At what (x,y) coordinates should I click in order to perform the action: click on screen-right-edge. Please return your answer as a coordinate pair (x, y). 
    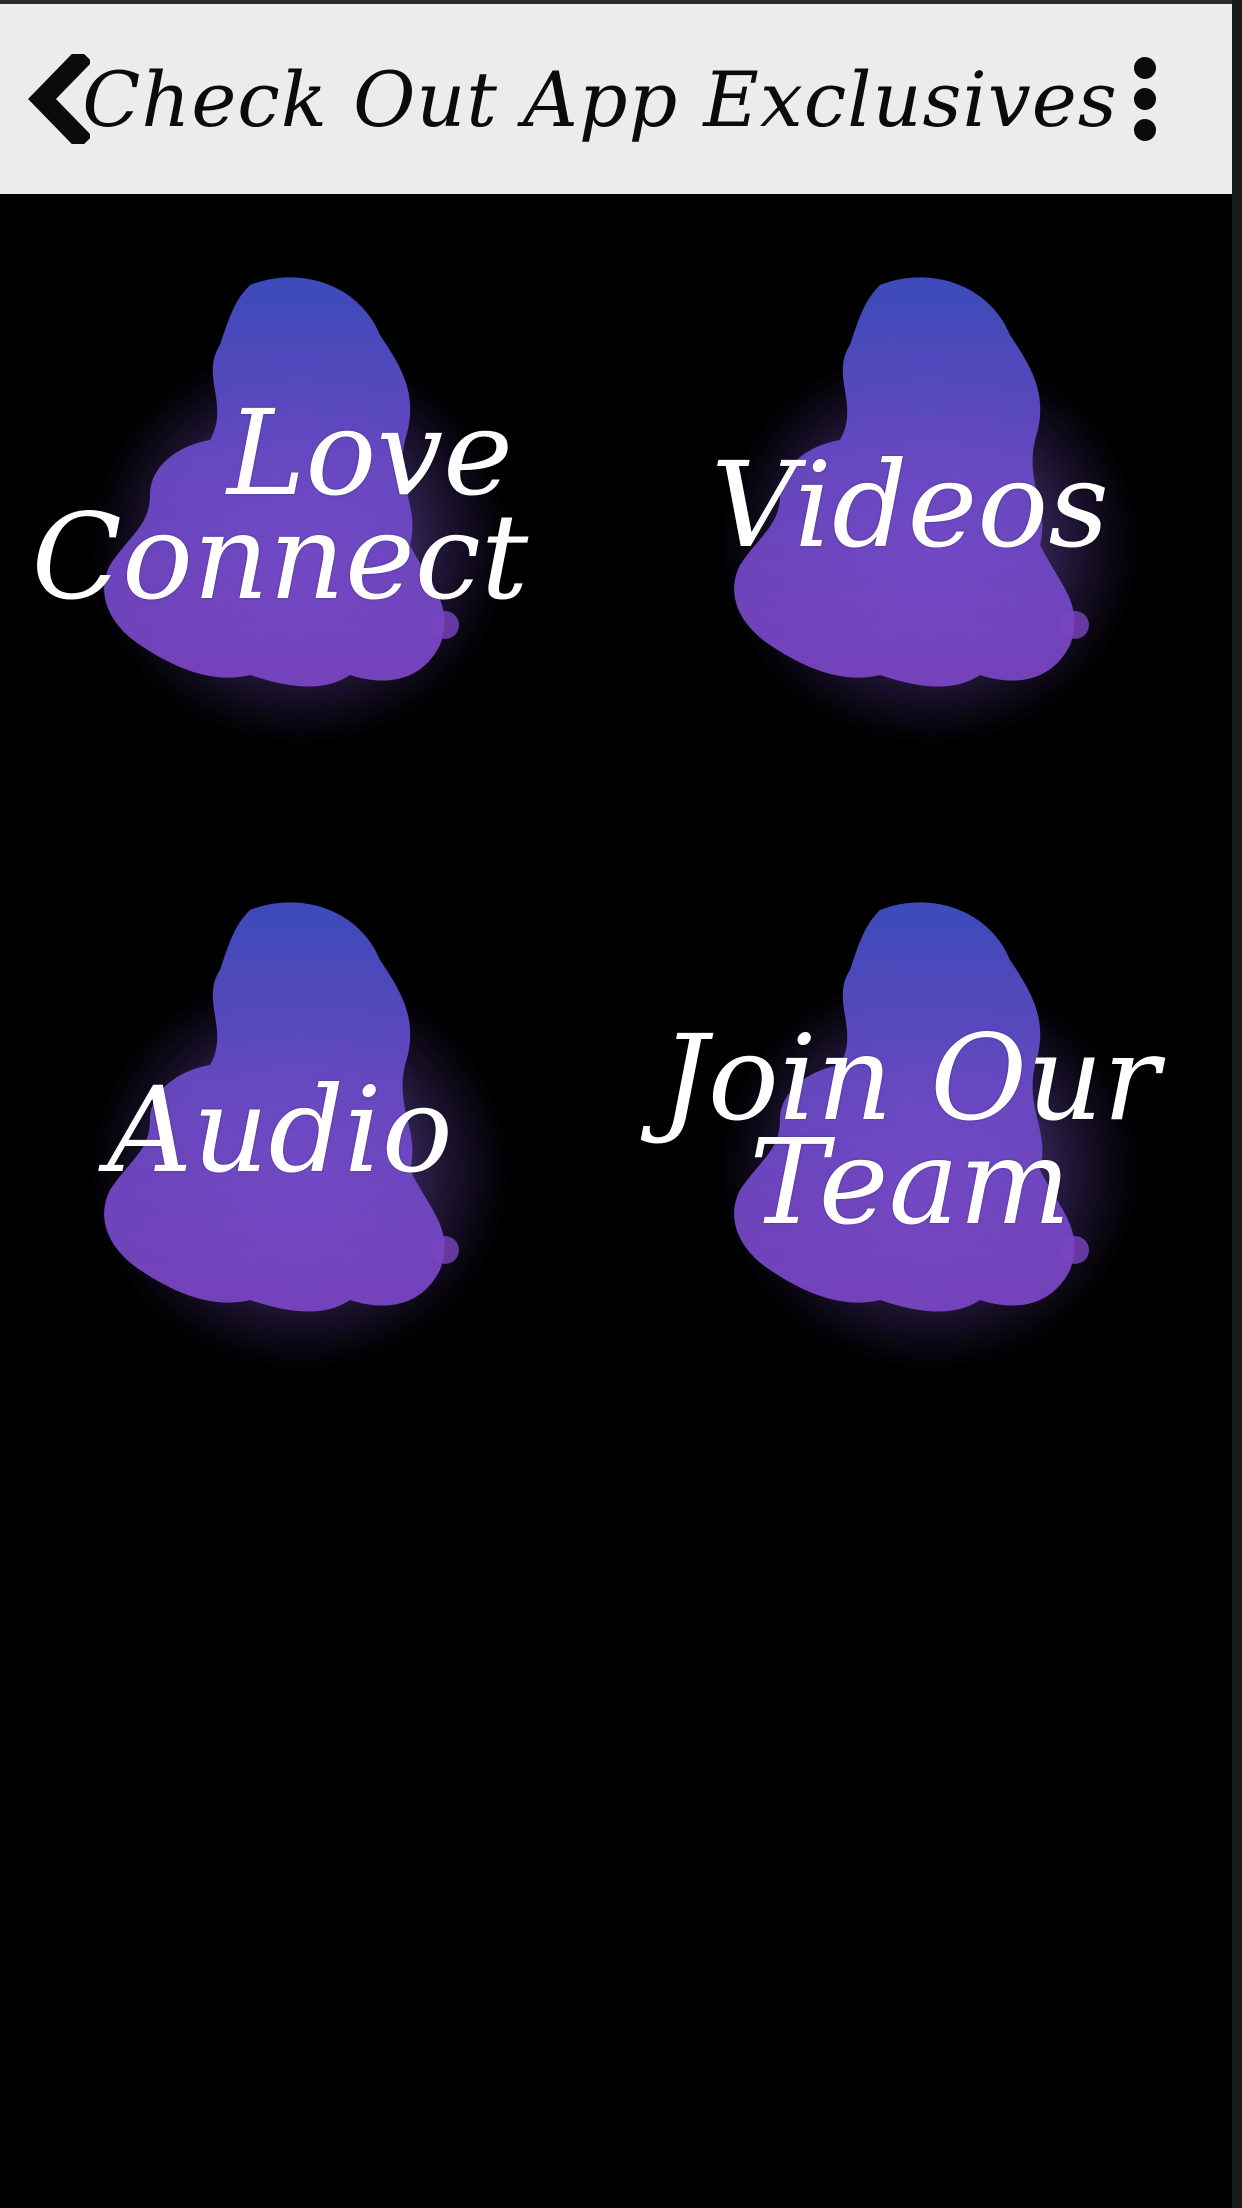
    Looking at the image, I should click on (1237, 1104).